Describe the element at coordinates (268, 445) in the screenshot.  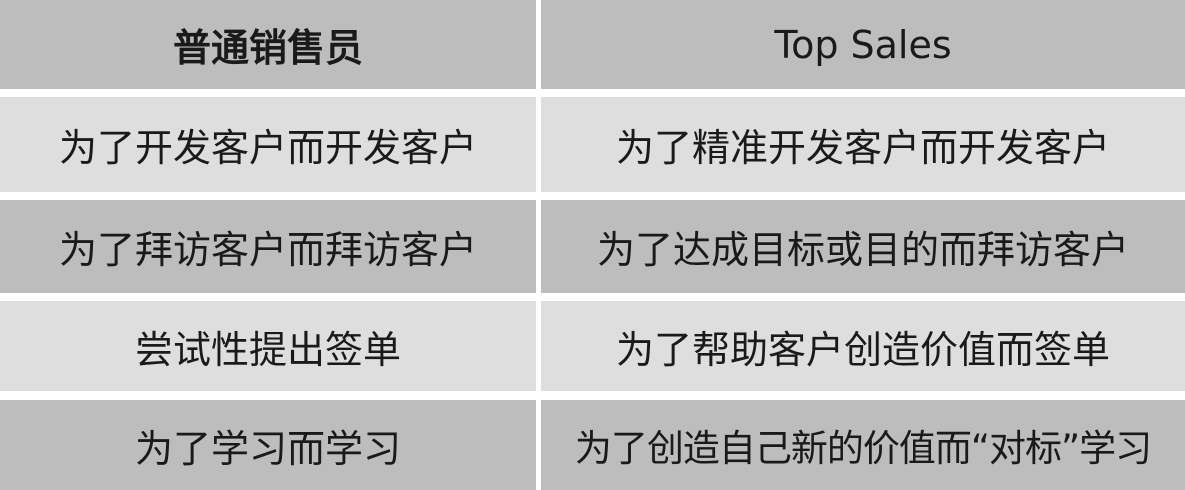
I see `table-cell-ordinary: 为了学习而学习` at that location.